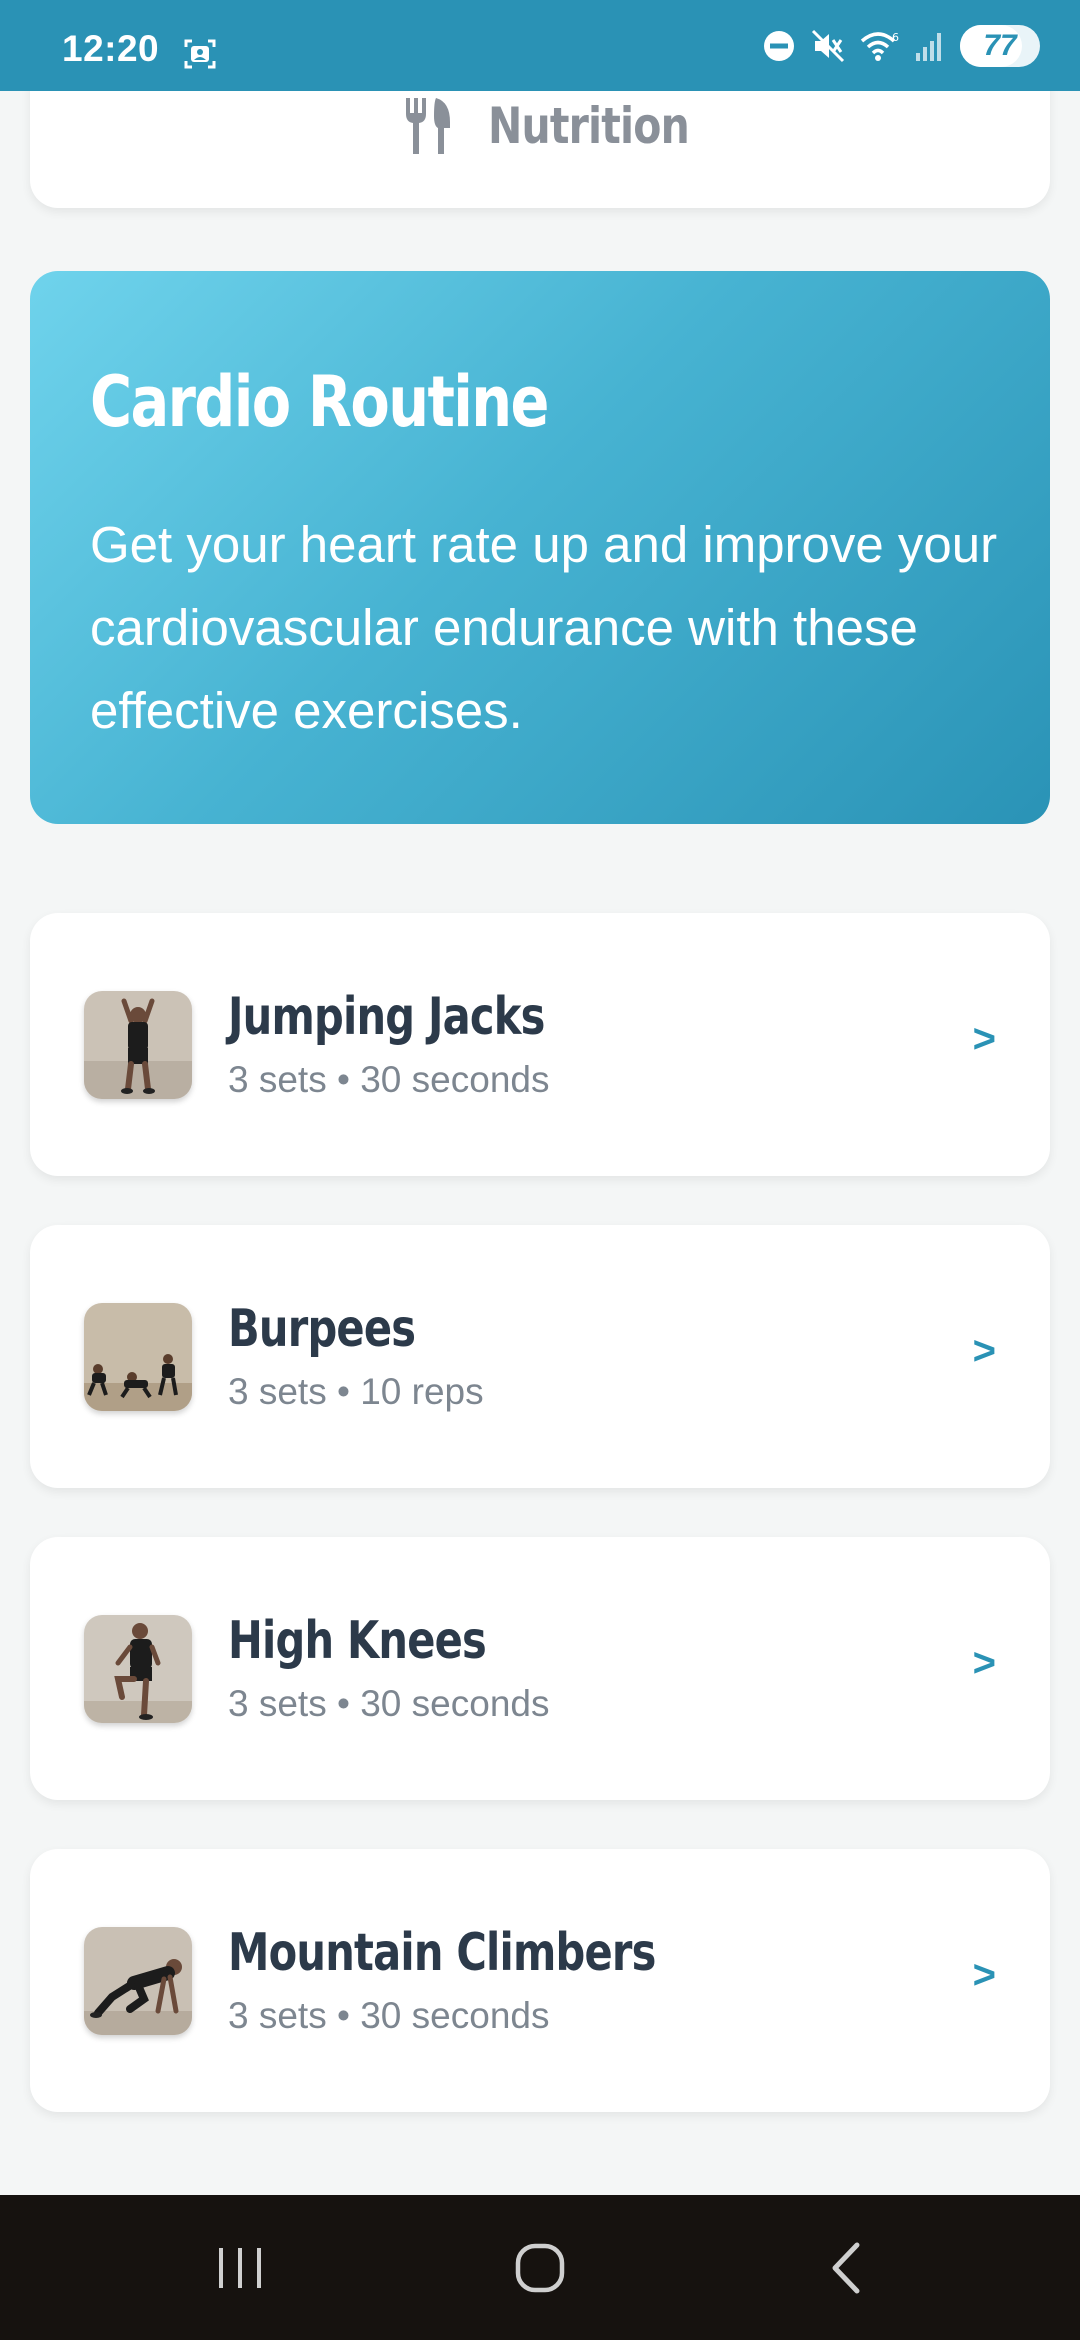 This screenshot has height=2340, width=1080. What do you see at coordinates (386, 1017) in the screenshot?
I see `exercise-name: Jumping Jacks` at bounding box center [386, 1017].